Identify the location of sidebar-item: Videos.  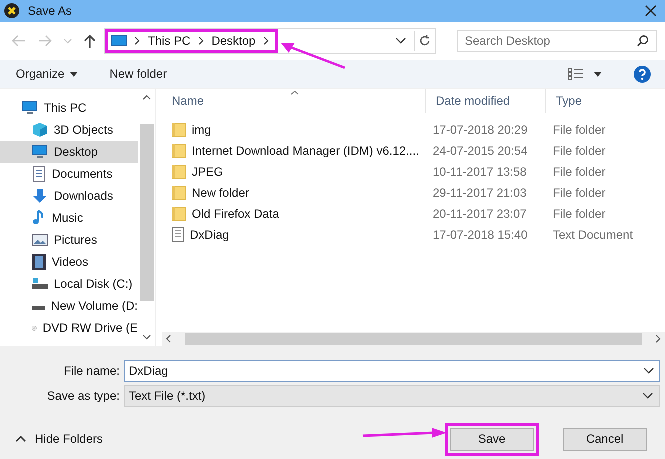
(69, 262).